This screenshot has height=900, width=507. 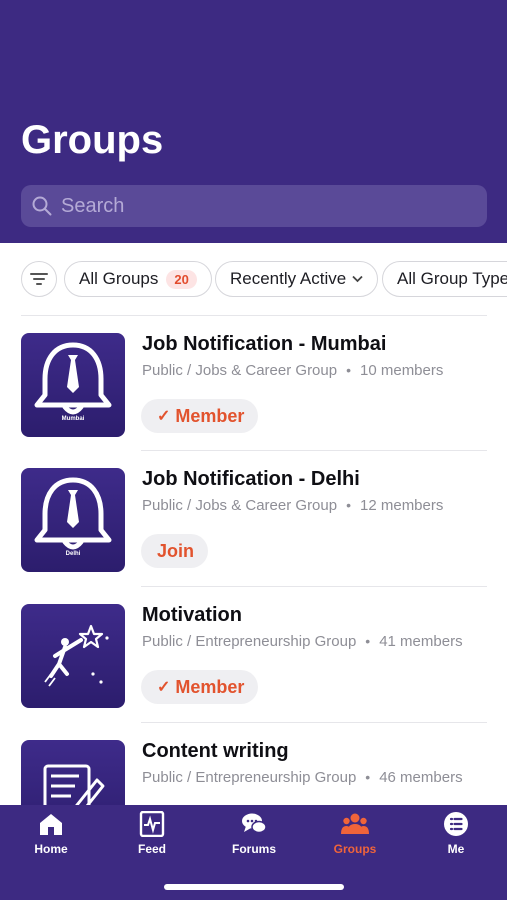 What do you see at coordinates (355, 823) in the screenshot?
I see `people-icon` at bounding box center [355, 823].